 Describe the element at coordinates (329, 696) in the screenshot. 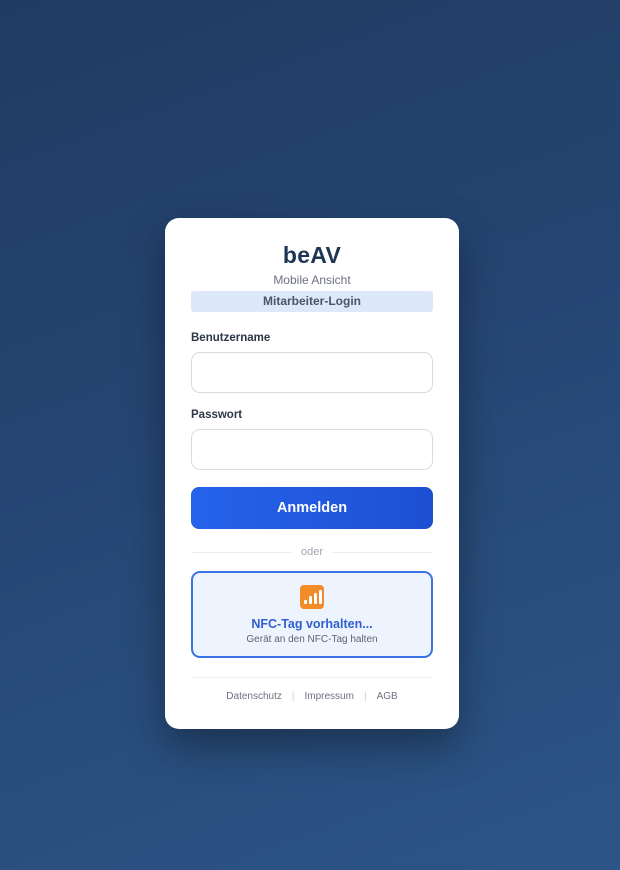

I see `imprint-link: Impressum` at that location.